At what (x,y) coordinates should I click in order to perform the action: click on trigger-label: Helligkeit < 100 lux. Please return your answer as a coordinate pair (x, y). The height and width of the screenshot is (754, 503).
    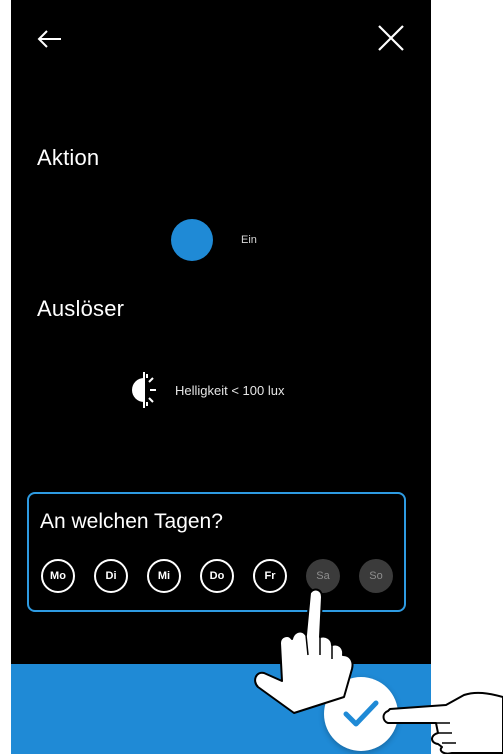
    Looking at the image, I should click on (230, 390).